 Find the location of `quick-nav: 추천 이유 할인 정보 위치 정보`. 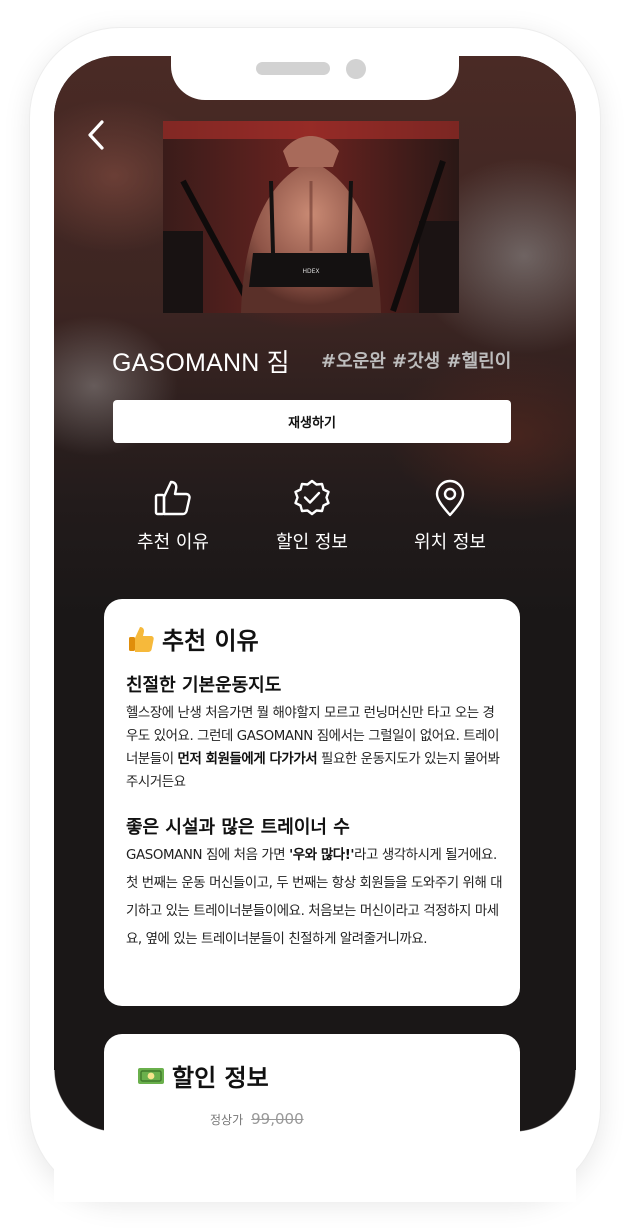

quick-nav: 추천 이유 할인 정보 위치 정보 is located at coordinates (315, 523).